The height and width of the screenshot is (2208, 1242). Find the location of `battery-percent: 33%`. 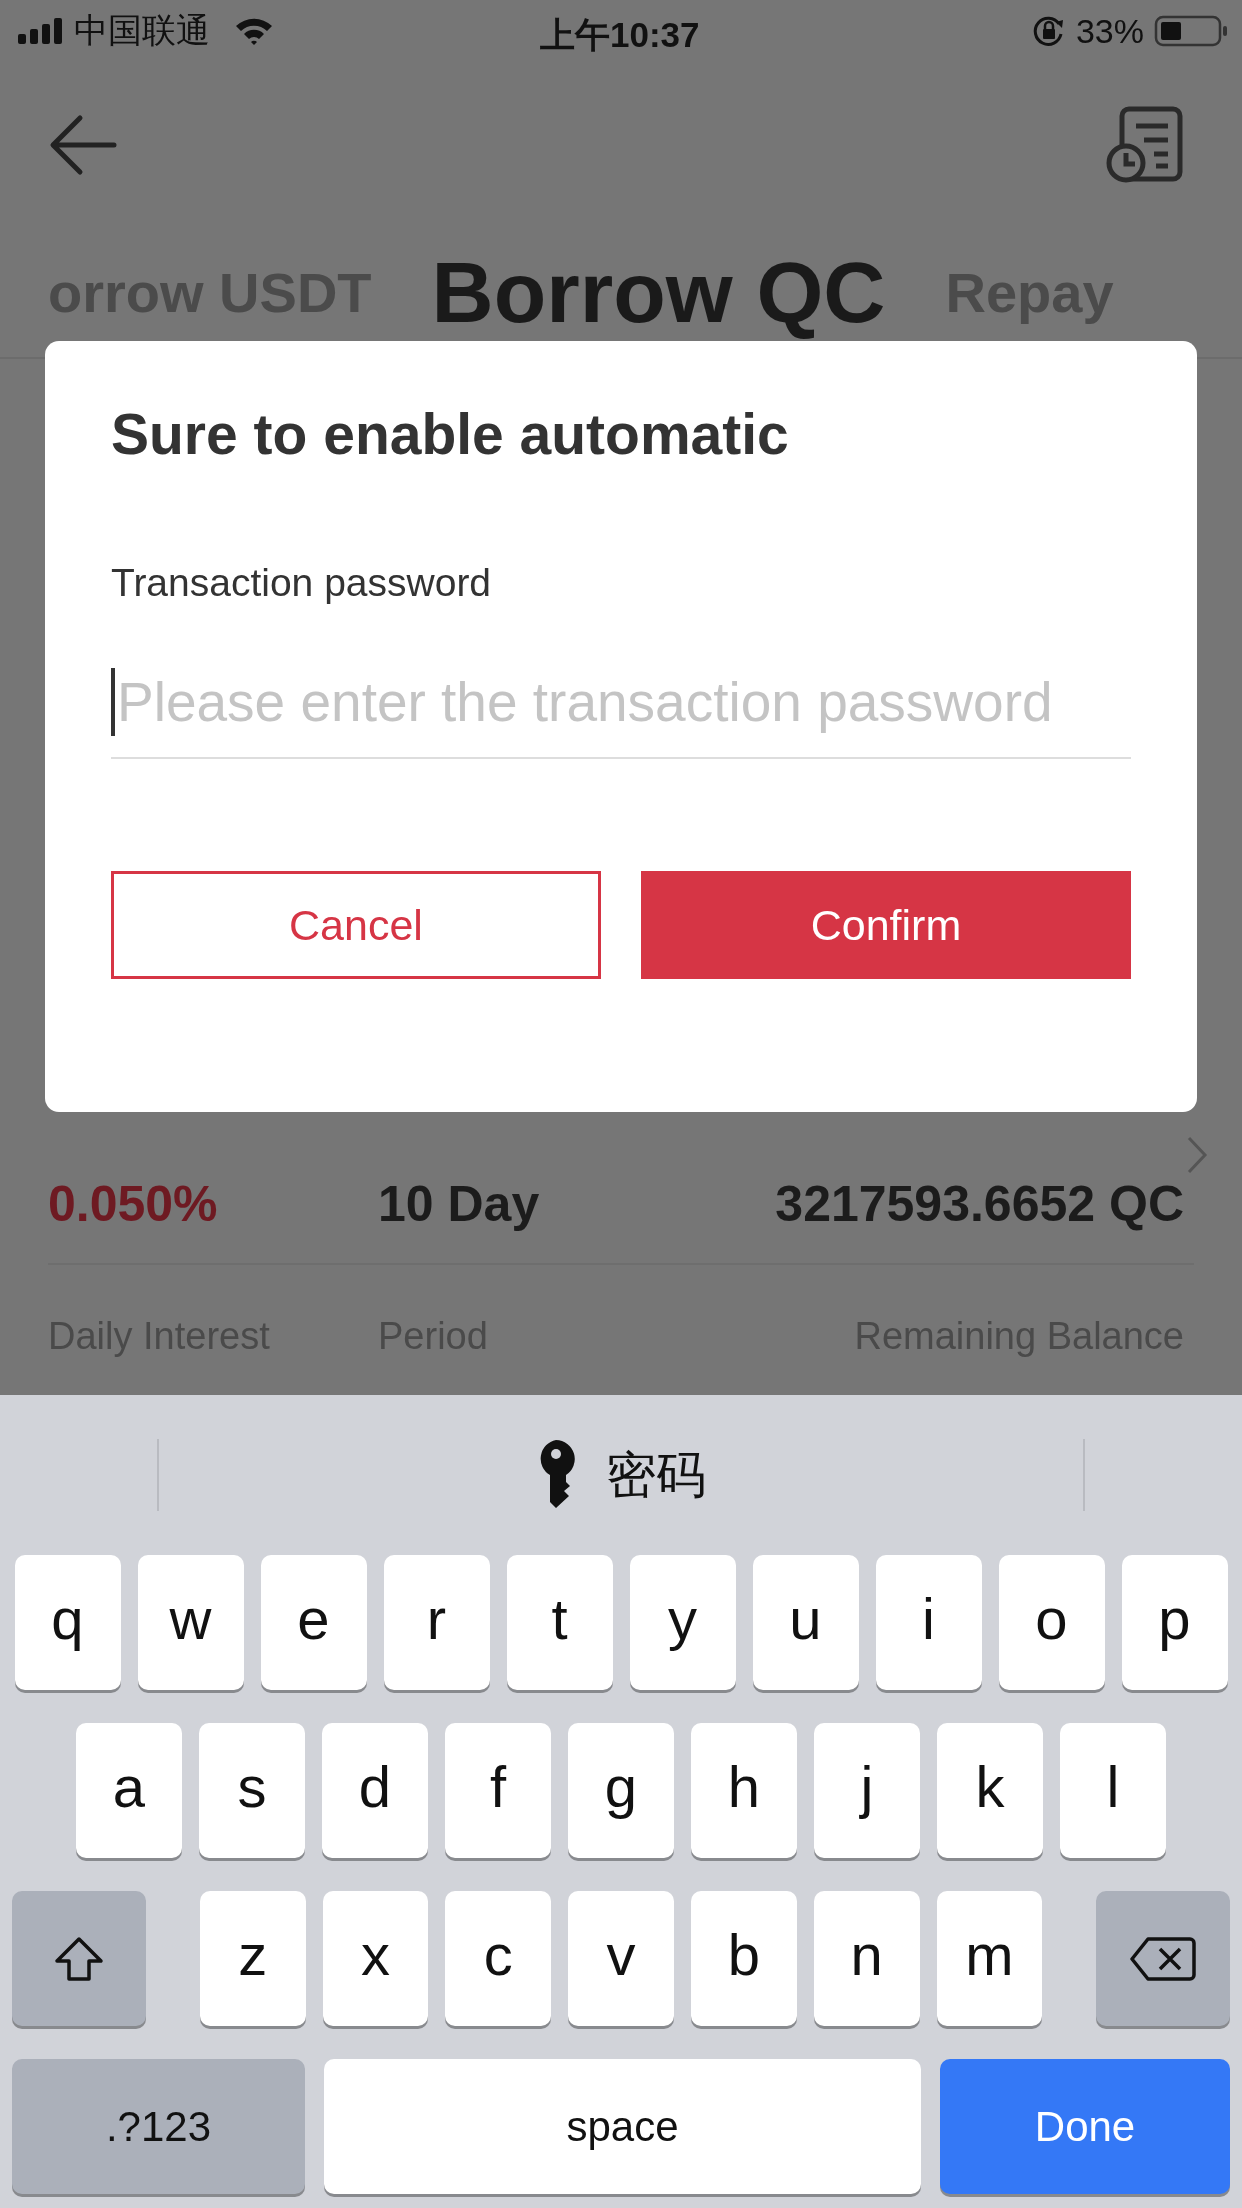

battery-percent: 33% is located at coordinates (1109, 31).